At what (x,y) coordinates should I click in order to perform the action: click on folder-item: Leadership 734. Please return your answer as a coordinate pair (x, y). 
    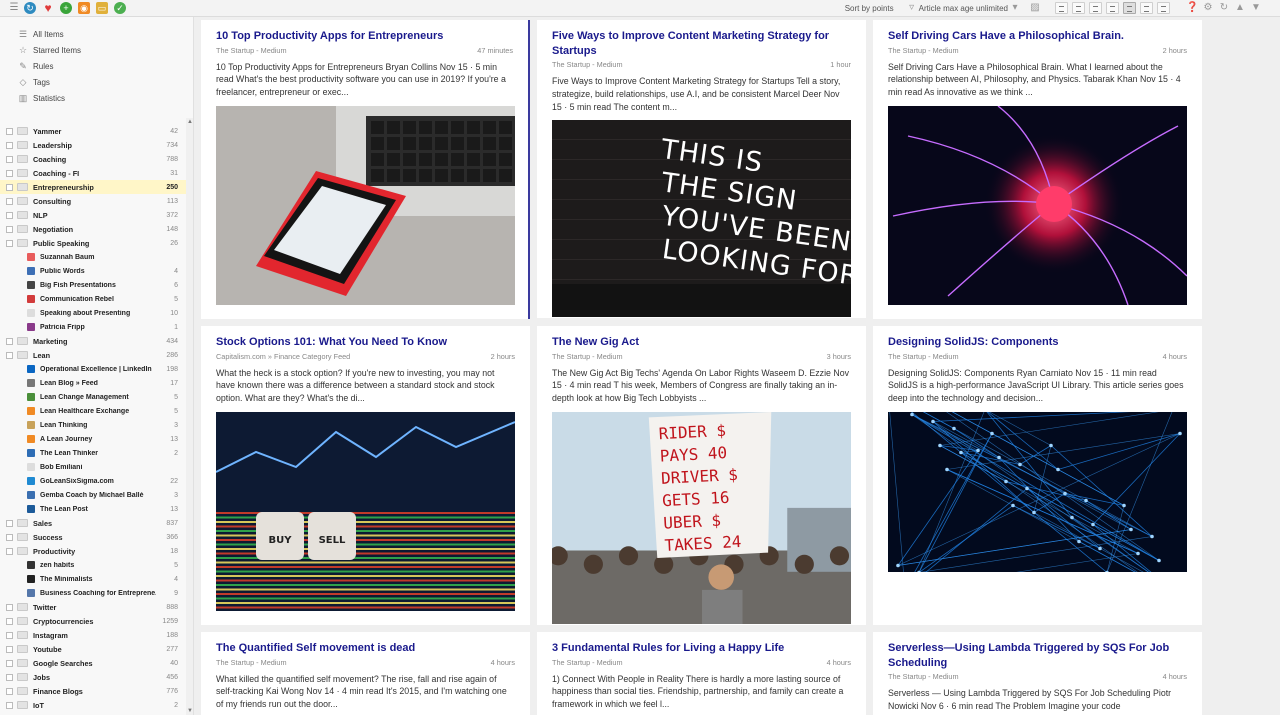
    Looking at the image, I should click on (93, 145).